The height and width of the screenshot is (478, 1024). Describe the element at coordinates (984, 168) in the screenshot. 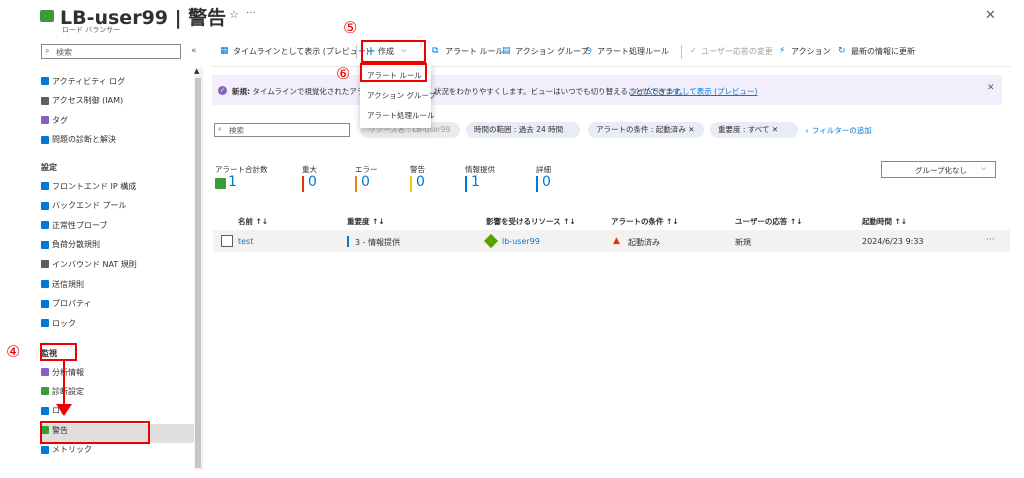

I see `chevron-down-icon: ⌵` at that location.